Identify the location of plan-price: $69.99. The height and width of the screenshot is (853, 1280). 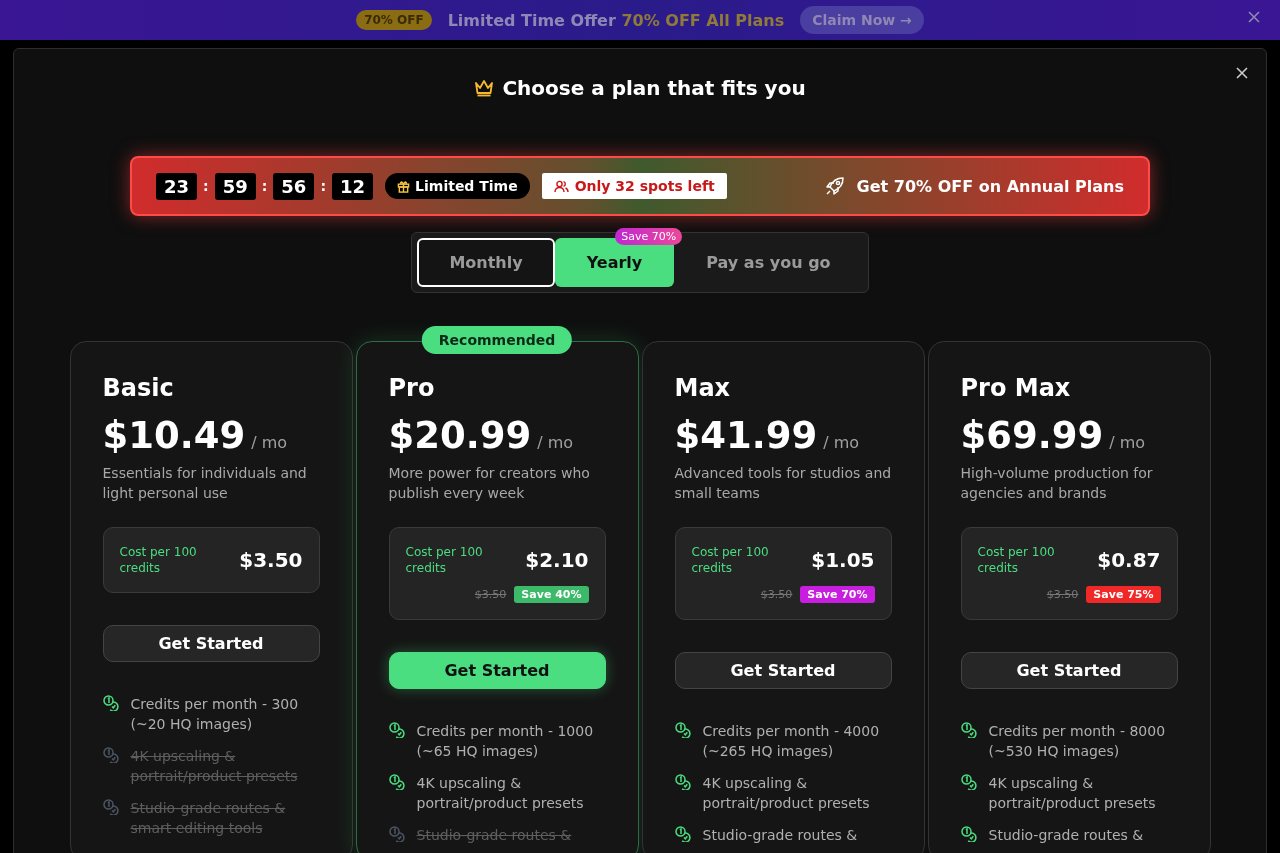
(1032, 435).